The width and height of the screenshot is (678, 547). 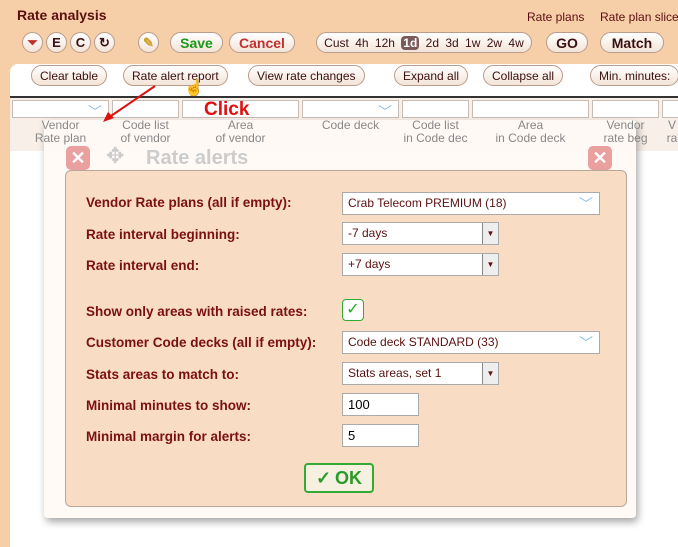 I want to click on filter-area-deck, so click(x=530, y=109).